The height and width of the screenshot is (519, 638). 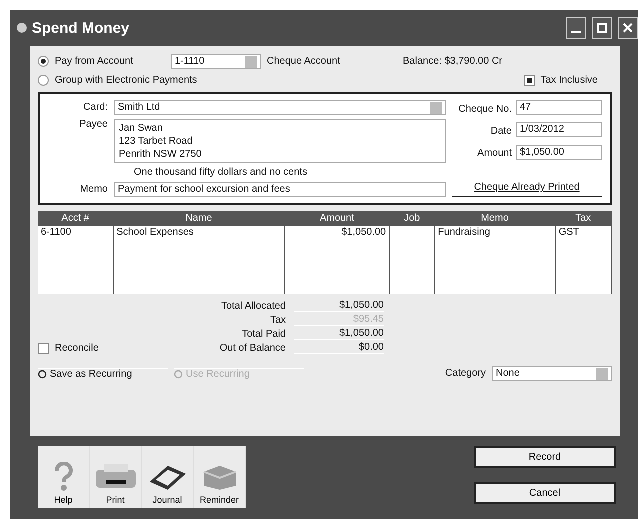 I want to click on card-field: Smith Ltd, so click(x=280, y=107).